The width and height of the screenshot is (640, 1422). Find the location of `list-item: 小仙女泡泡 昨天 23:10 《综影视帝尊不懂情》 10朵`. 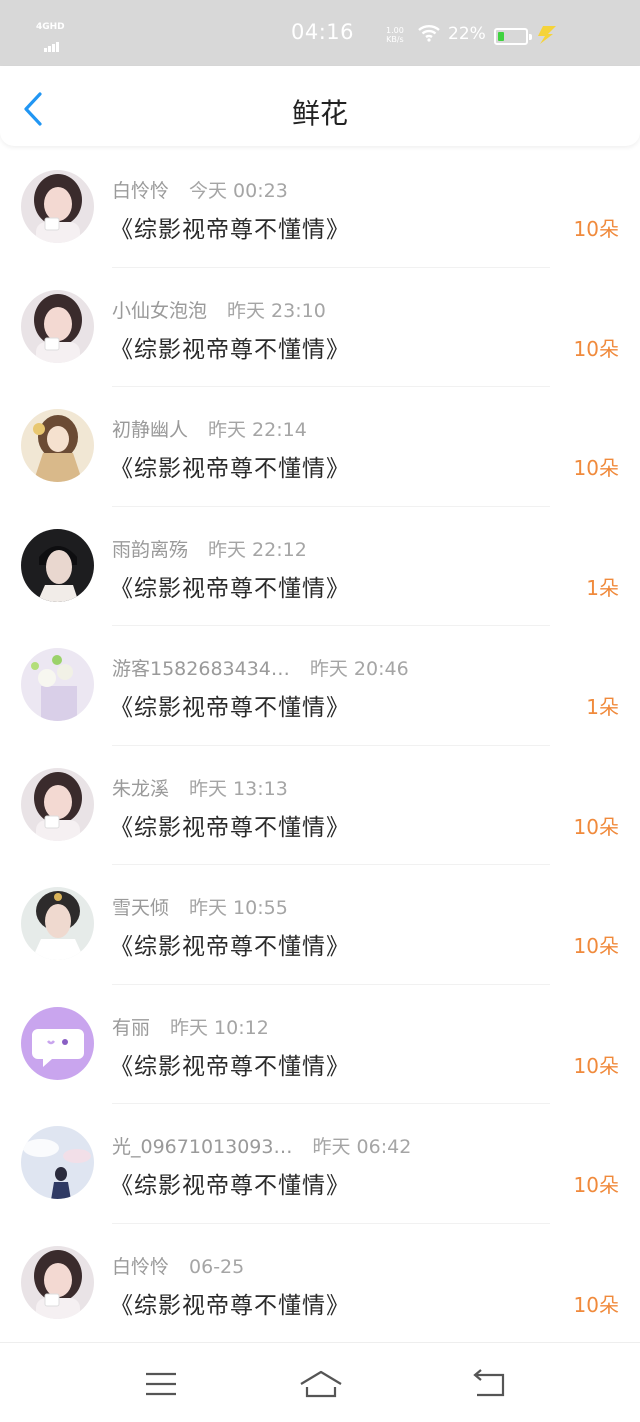

list-item: 小仙女泡泡 昨天 23:10 《综影视帝尊不懂情》 10朵 is located at coordinates (320, 327).